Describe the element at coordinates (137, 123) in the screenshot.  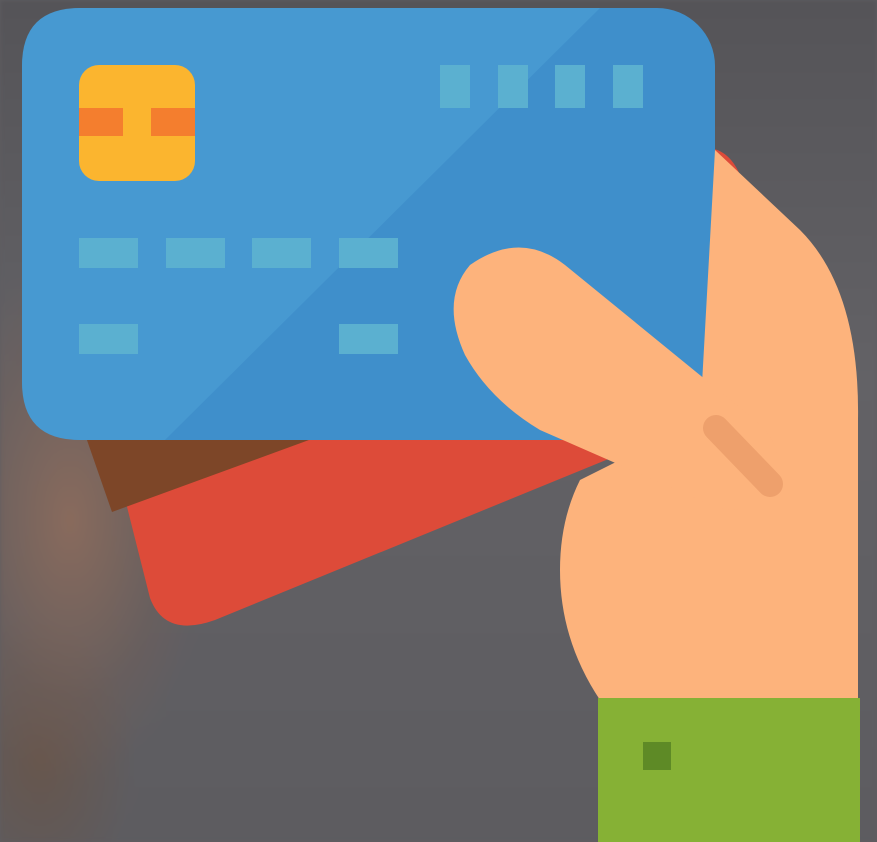
I see `card-chip-icon` at that location.